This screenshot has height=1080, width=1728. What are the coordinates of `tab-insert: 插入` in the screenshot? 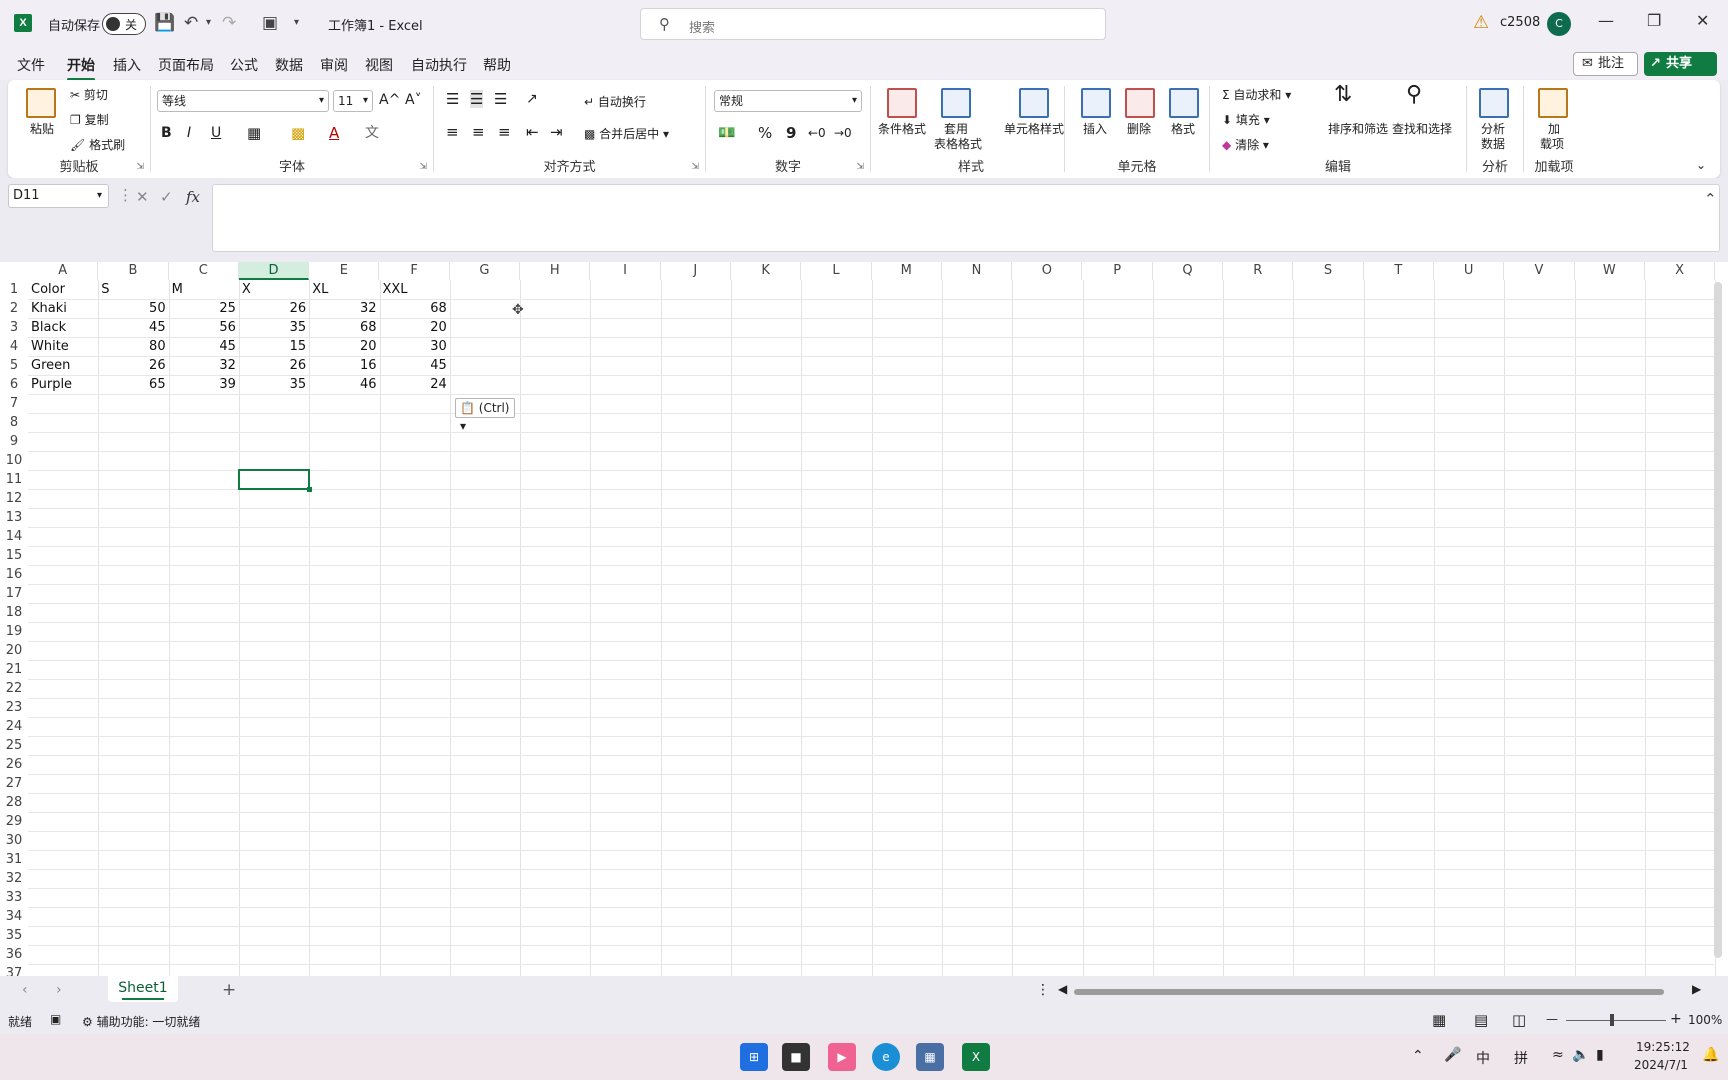 It's located at (127, 65).